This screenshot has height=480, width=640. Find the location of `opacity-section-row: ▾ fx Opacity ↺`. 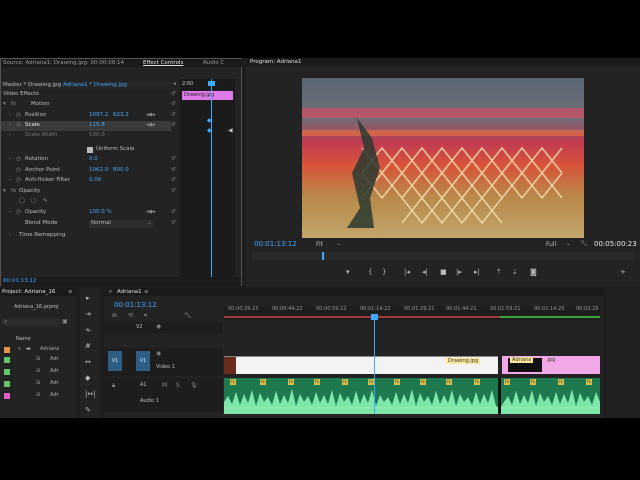

opacity-section-row: ▾ fx Opacity ↺ is located at coordinates (88, 192).